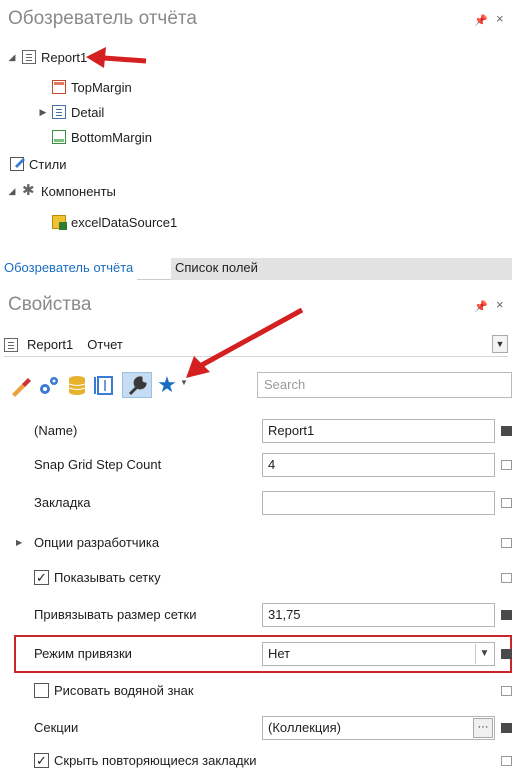 This screenshot has height=776, width=512. I want to click on selected-object-type: Отчет, so click(105, 344).